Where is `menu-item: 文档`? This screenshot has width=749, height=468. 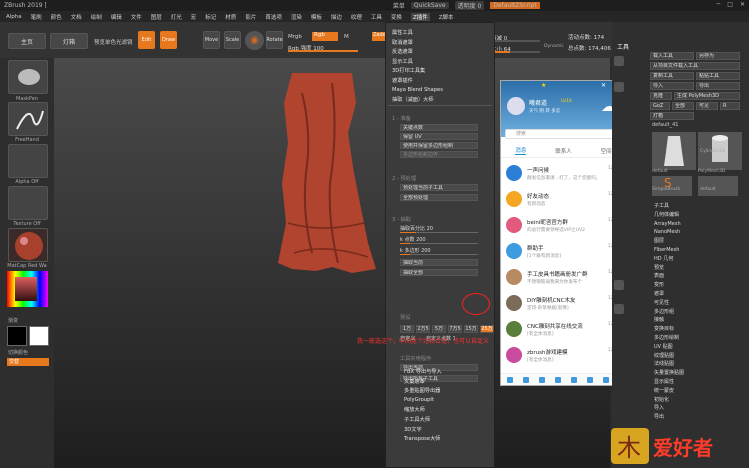 menu-item: 文档 is located at coordinates (76, 17).